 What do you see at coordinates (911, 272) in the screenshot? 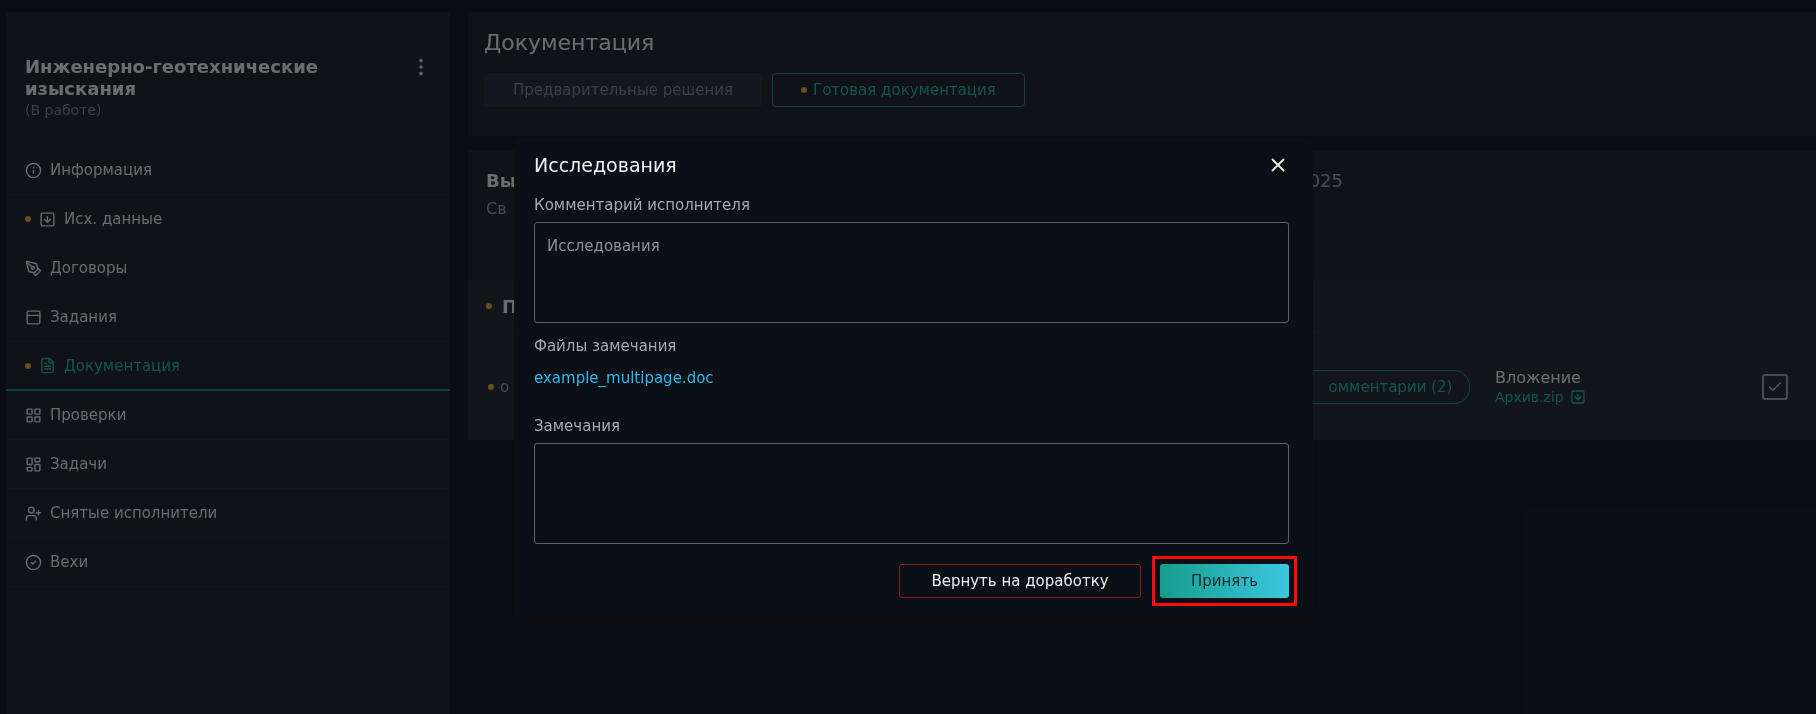
I see `comment-field: Исследования` at bounding box center [911, 272].